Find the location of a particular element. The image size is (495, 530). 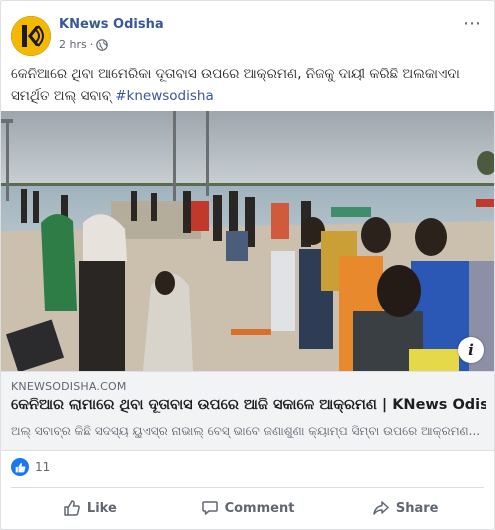

like-button: Like is located at coordinates (90, 508).